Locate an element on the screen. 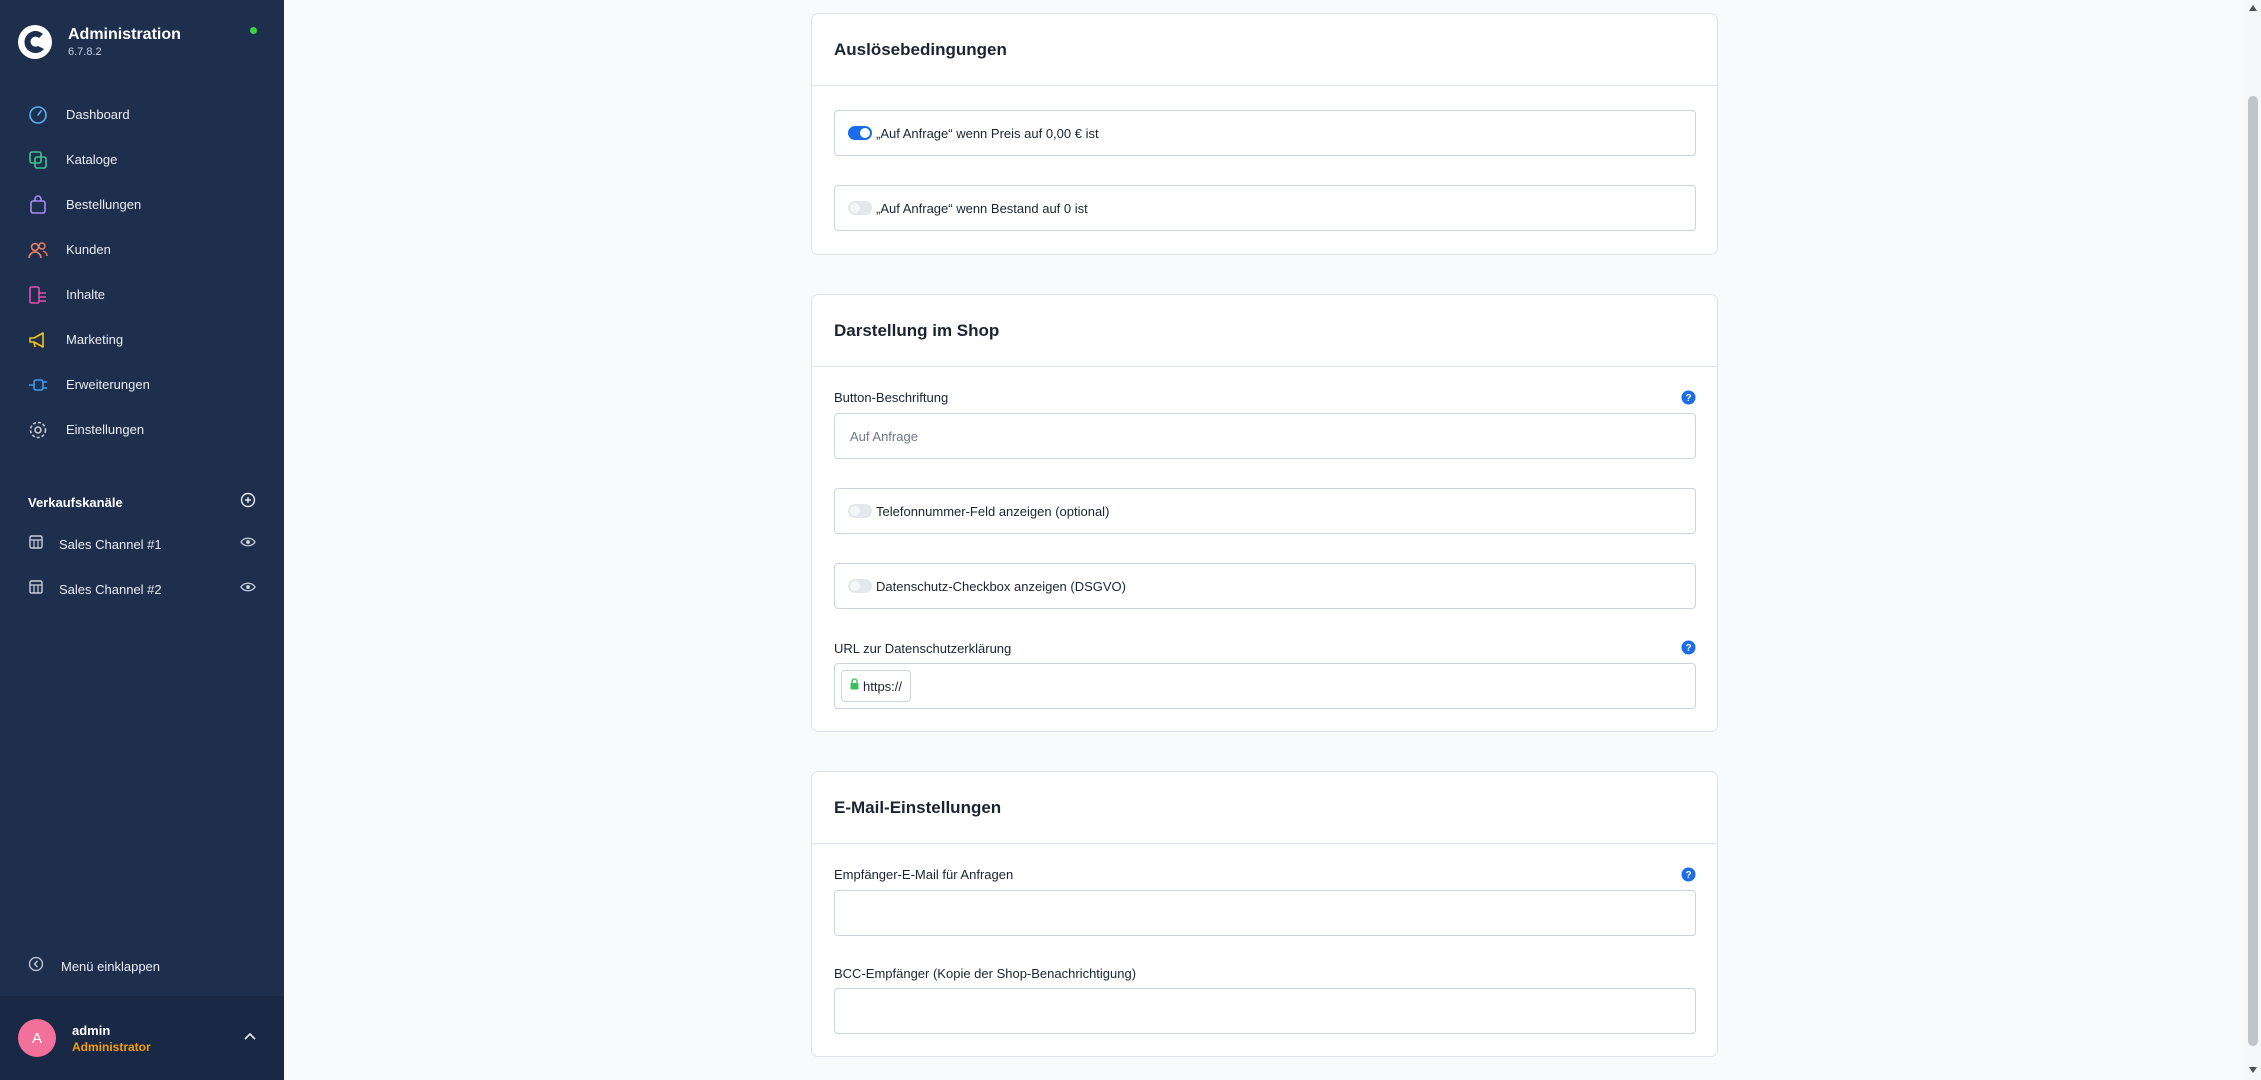 This screenshot has height=1080, width=2261. switch-label: Telefonnummer-Feld anzeigen (optional) is located at coordinates (993, 511).